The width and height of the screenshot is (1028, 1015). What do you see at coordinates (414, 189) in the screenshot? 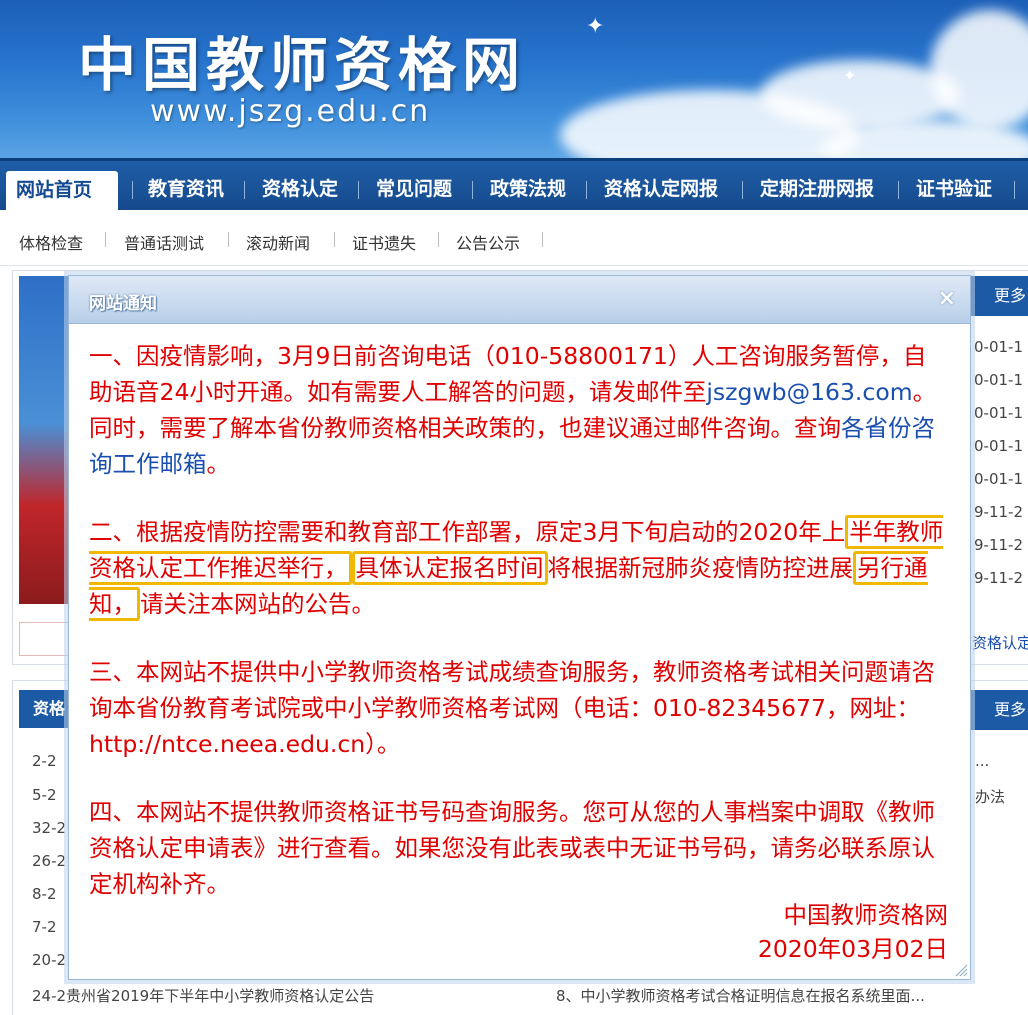
I see `nav-item-faq: 常见问题` at bounding box center [414, 189].